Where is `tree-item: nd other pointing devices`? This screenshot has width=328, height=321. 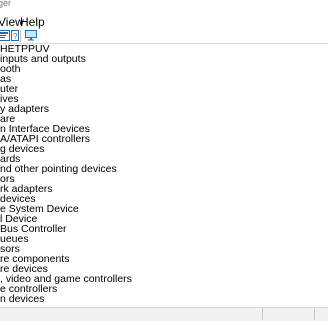
tree-item: nd other pointing devices is located at coordinates (58, 169).